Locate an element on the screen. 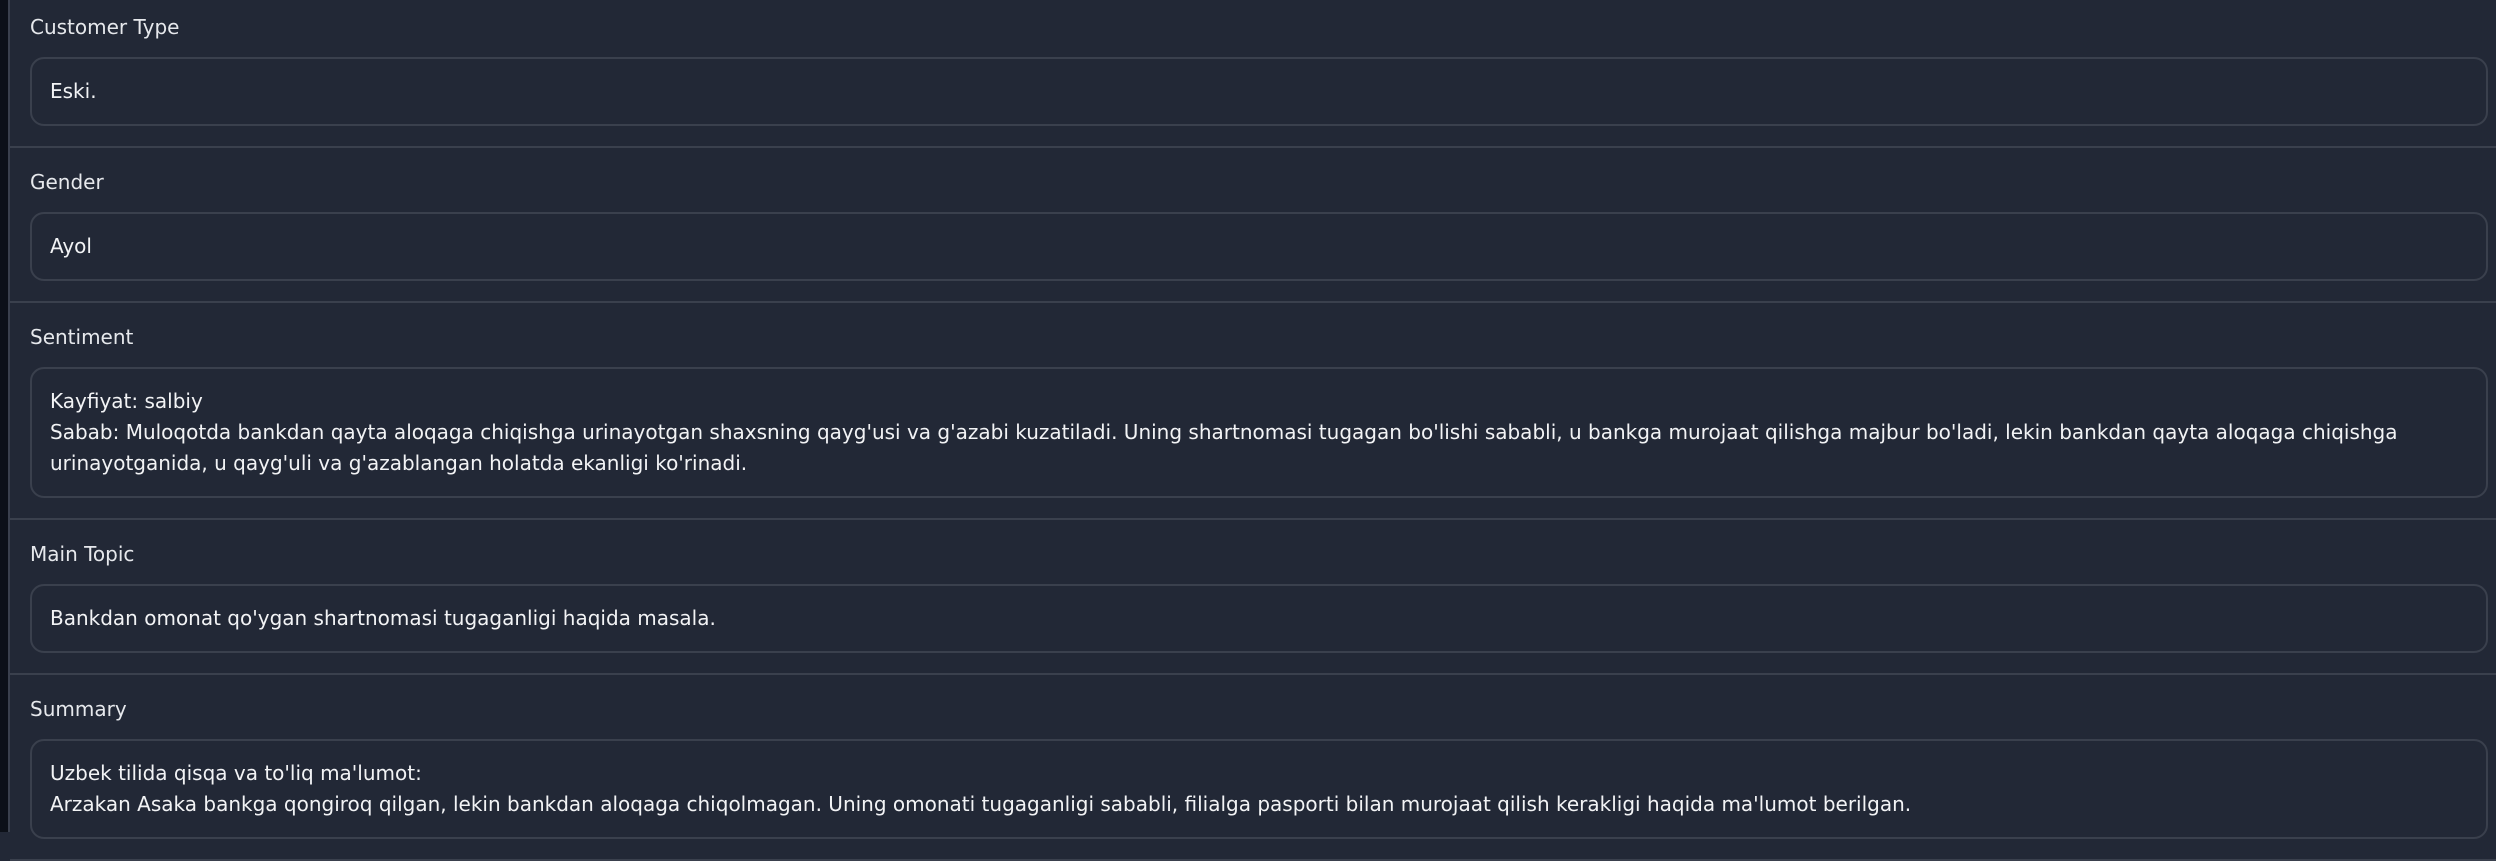  left-sidebar-edge is located at coordinates (5, 416).